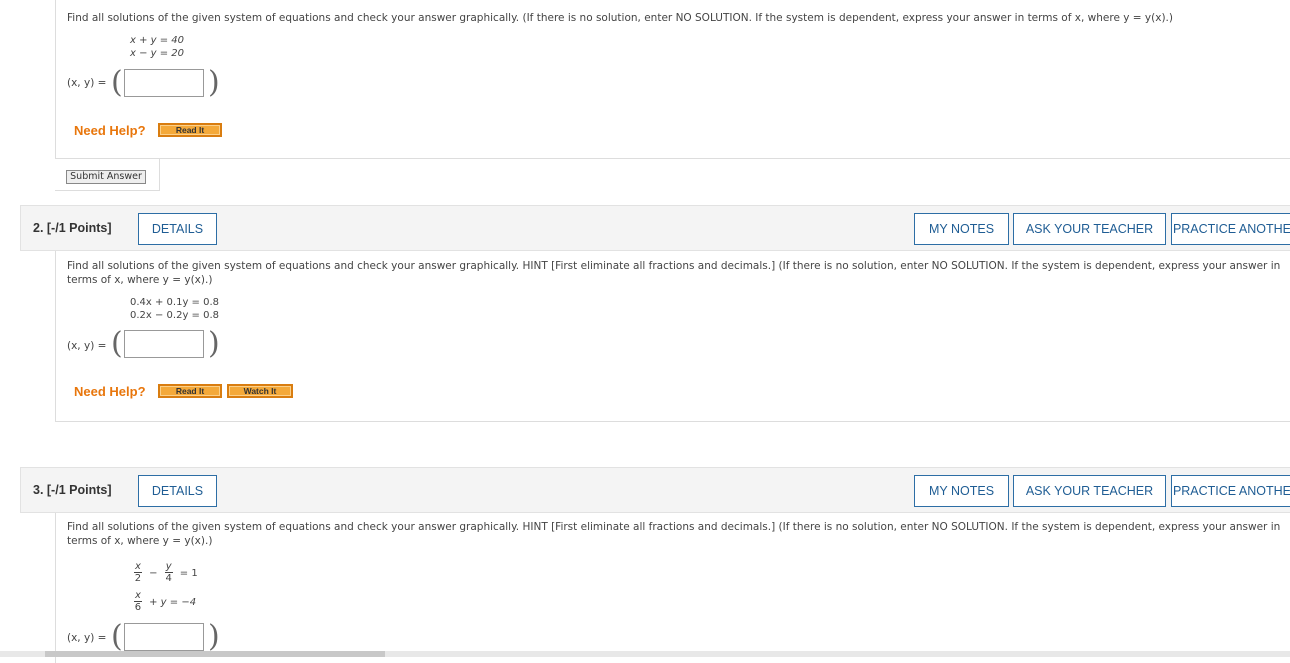 The height and width of the screenshot is (663, 1290). What do you see at coordinates (1230, 491) in the screenshot?
I see `q3-practice-another-button: PRACTICE ANOTHER` at bounding box center [1230, 491].